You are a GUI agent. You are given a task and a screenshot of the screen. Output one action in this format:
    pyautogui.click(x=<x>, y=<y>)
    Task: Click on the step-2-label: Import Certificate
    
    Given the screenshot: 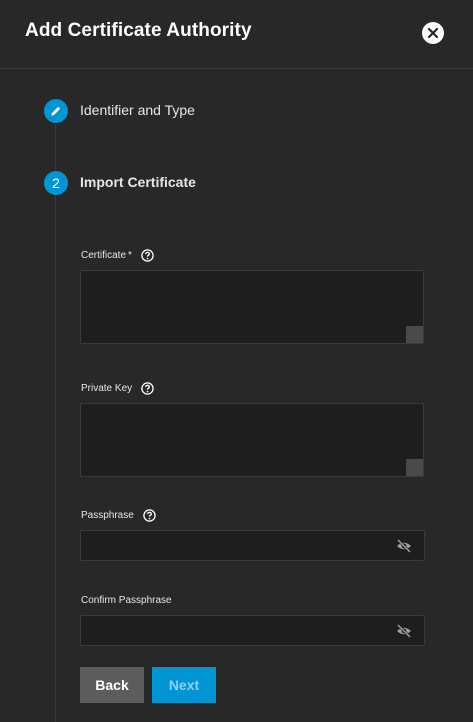 What is the action you would take?
    pyautogui.click(x=138, y=182)
    